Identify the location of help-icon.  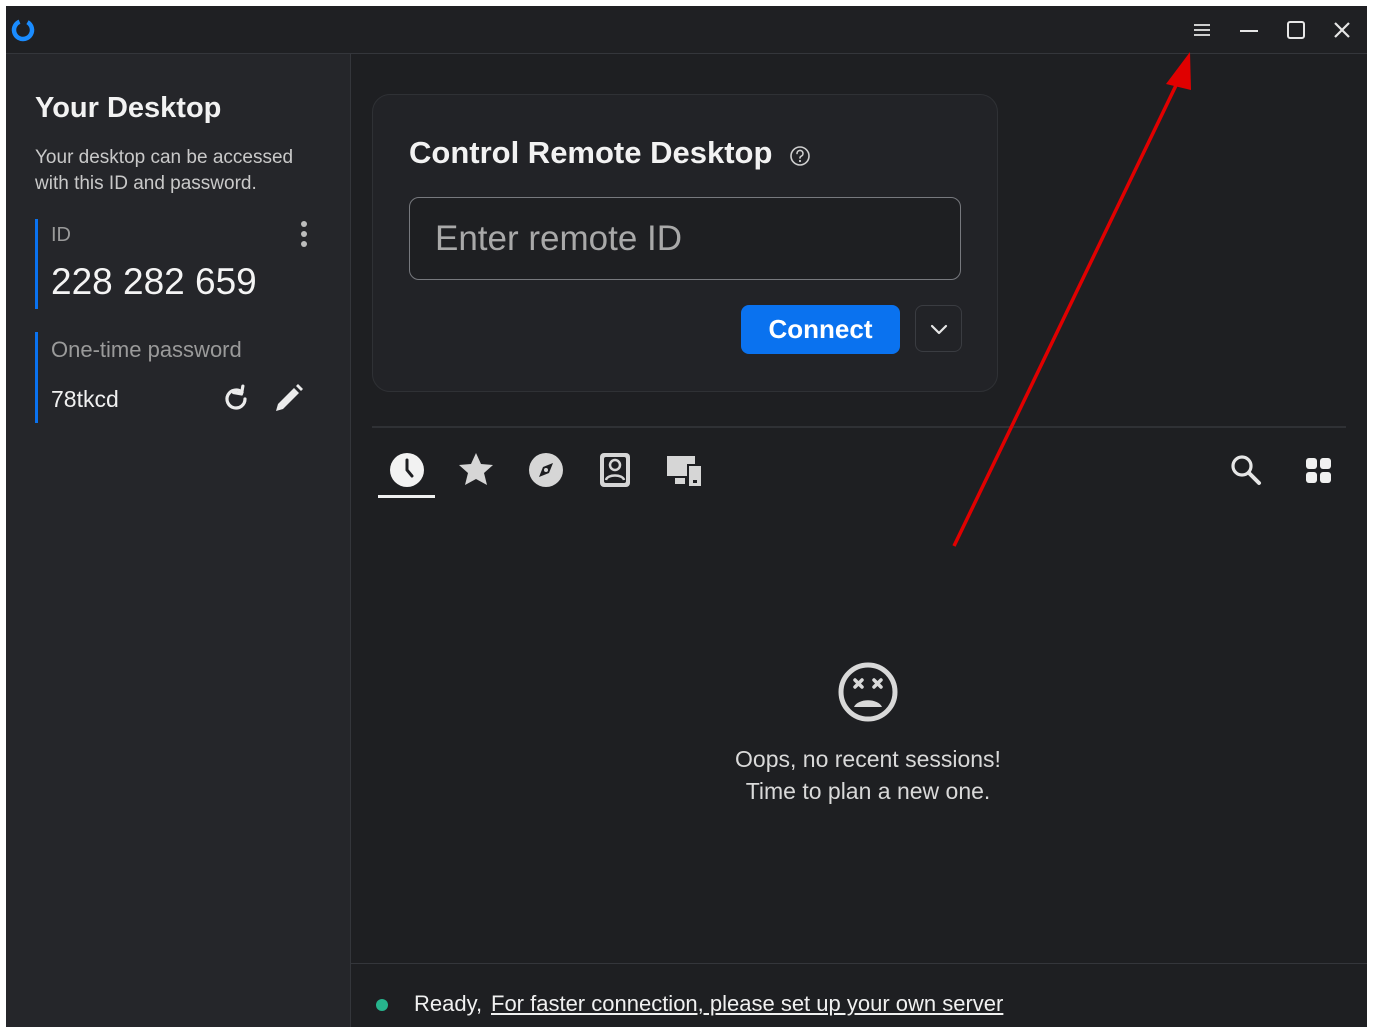
(800, 156).